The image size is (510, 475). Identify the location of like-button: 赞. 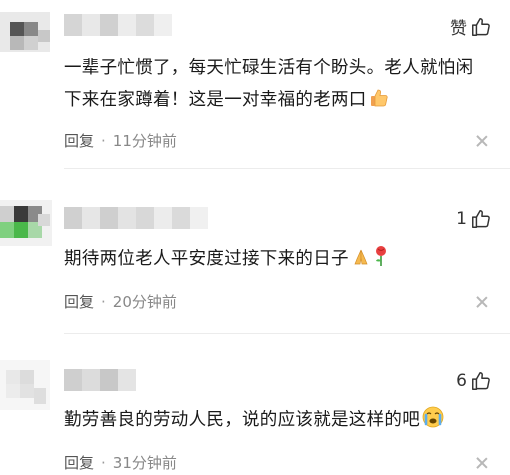
(471, 26).